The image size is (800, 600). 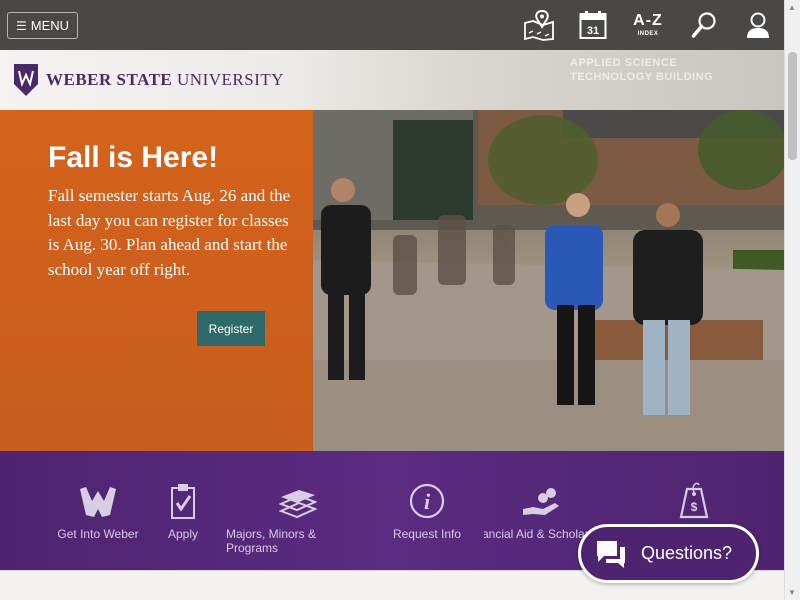 What do you see at coordinates (642, 70) in the screenshot?
I see `building-sign: APPLIED SCIENCE TECHNOLOGY BUILDING` at bounding box center [642, 70].